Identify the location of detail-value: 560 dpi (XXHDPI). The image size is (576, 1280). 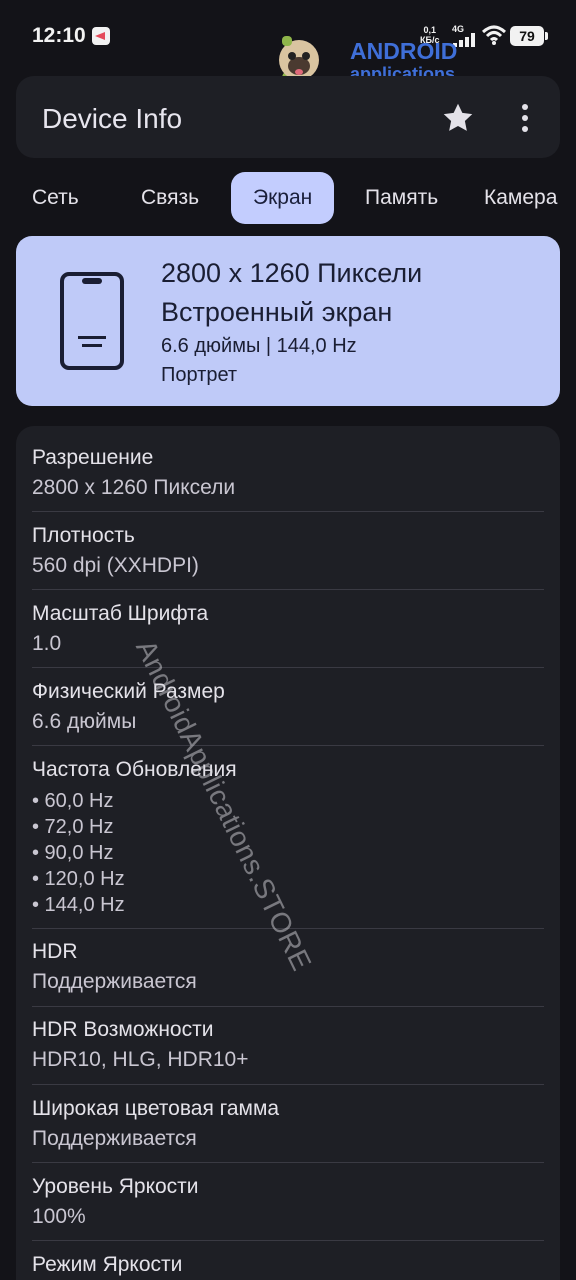
(115, 565).